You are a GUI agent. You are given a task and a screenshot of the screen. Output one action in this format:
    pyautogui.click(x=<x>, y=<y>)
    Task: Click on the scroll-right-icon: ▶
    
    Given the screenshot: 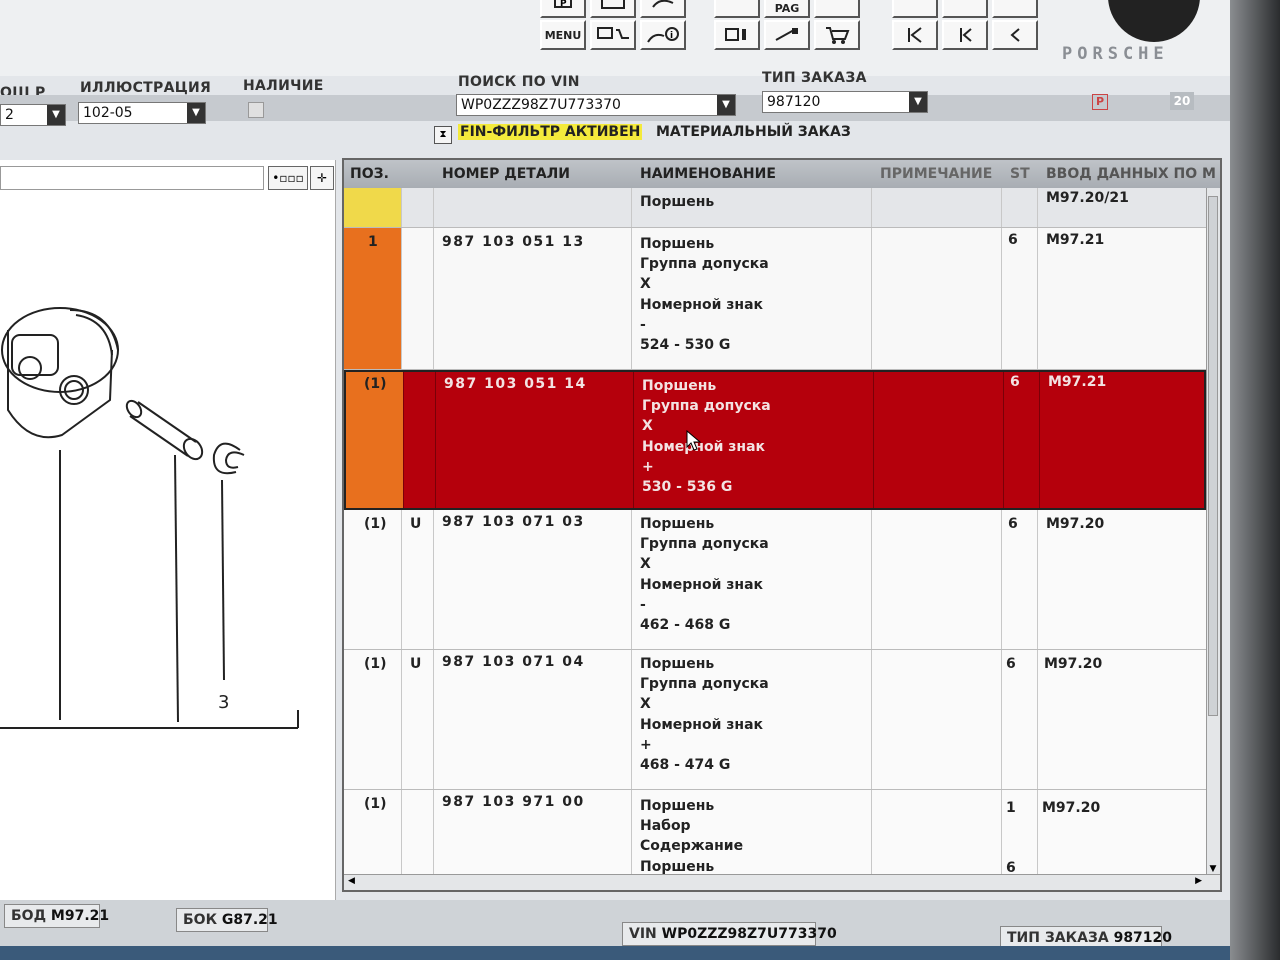 What is the action you would take?
    pyautogui.click(x=1198, y=881)
    